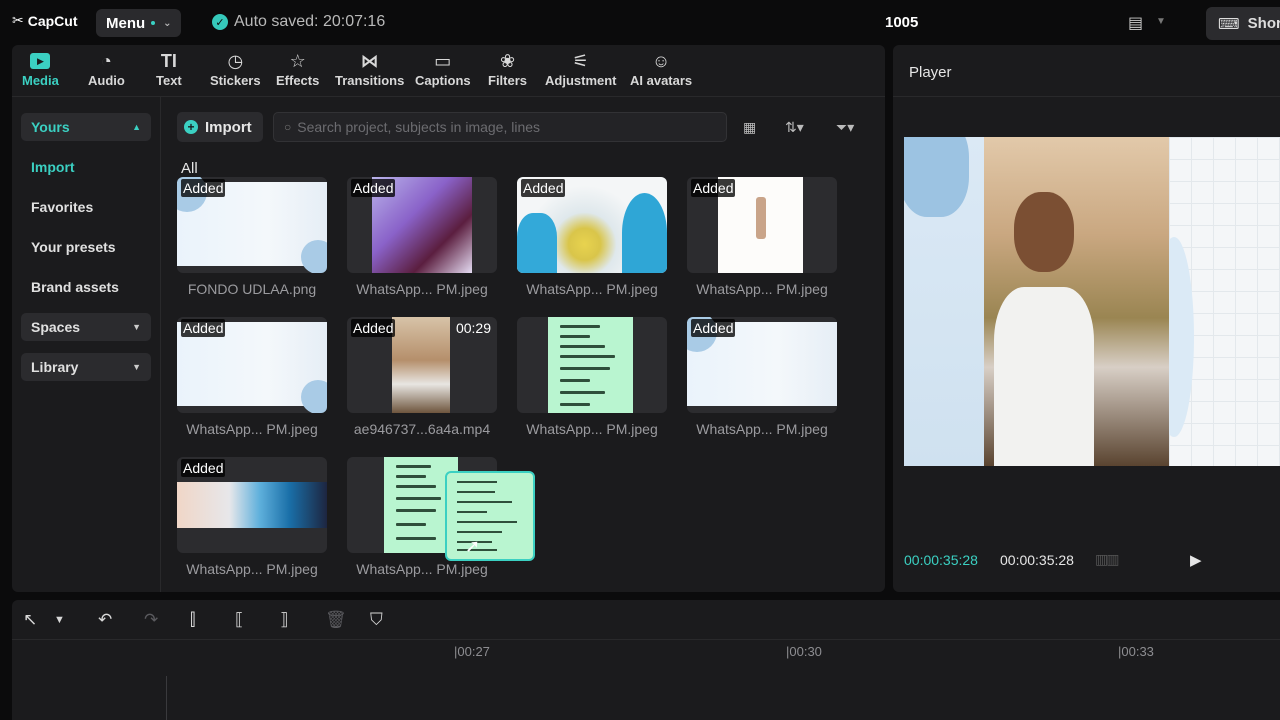 The image size is (1280, 720). What do you see at coordinates (1092, 301) in the screenshot?
I see `video-preview` at bounding box center [1092, 301].